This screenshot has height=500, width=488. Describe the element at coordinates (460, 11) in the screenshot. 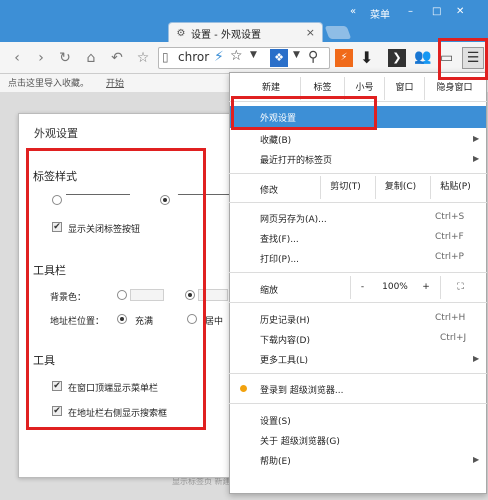

I see `close-window-button: ✕` at that location.